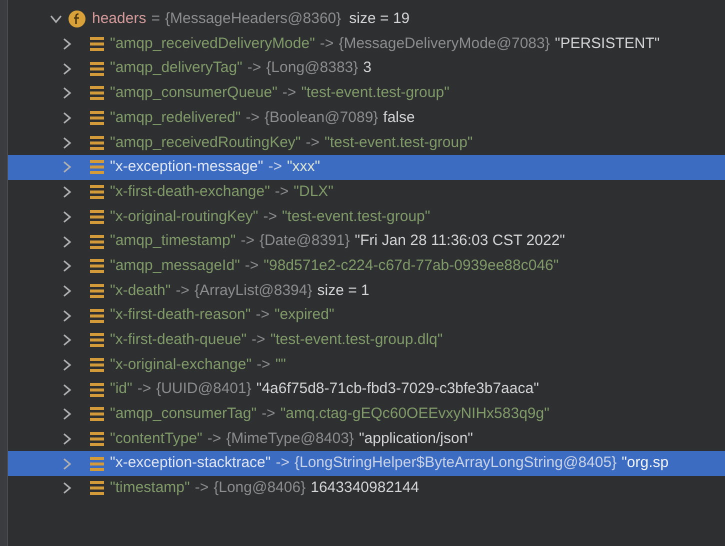 The image size is (725, 546). What do you see at coordinates (366, 315) in the screenshot?
I see `map-entry-row: "x-first-death-reason" -> "expired"` at bounding box center [366, 315].